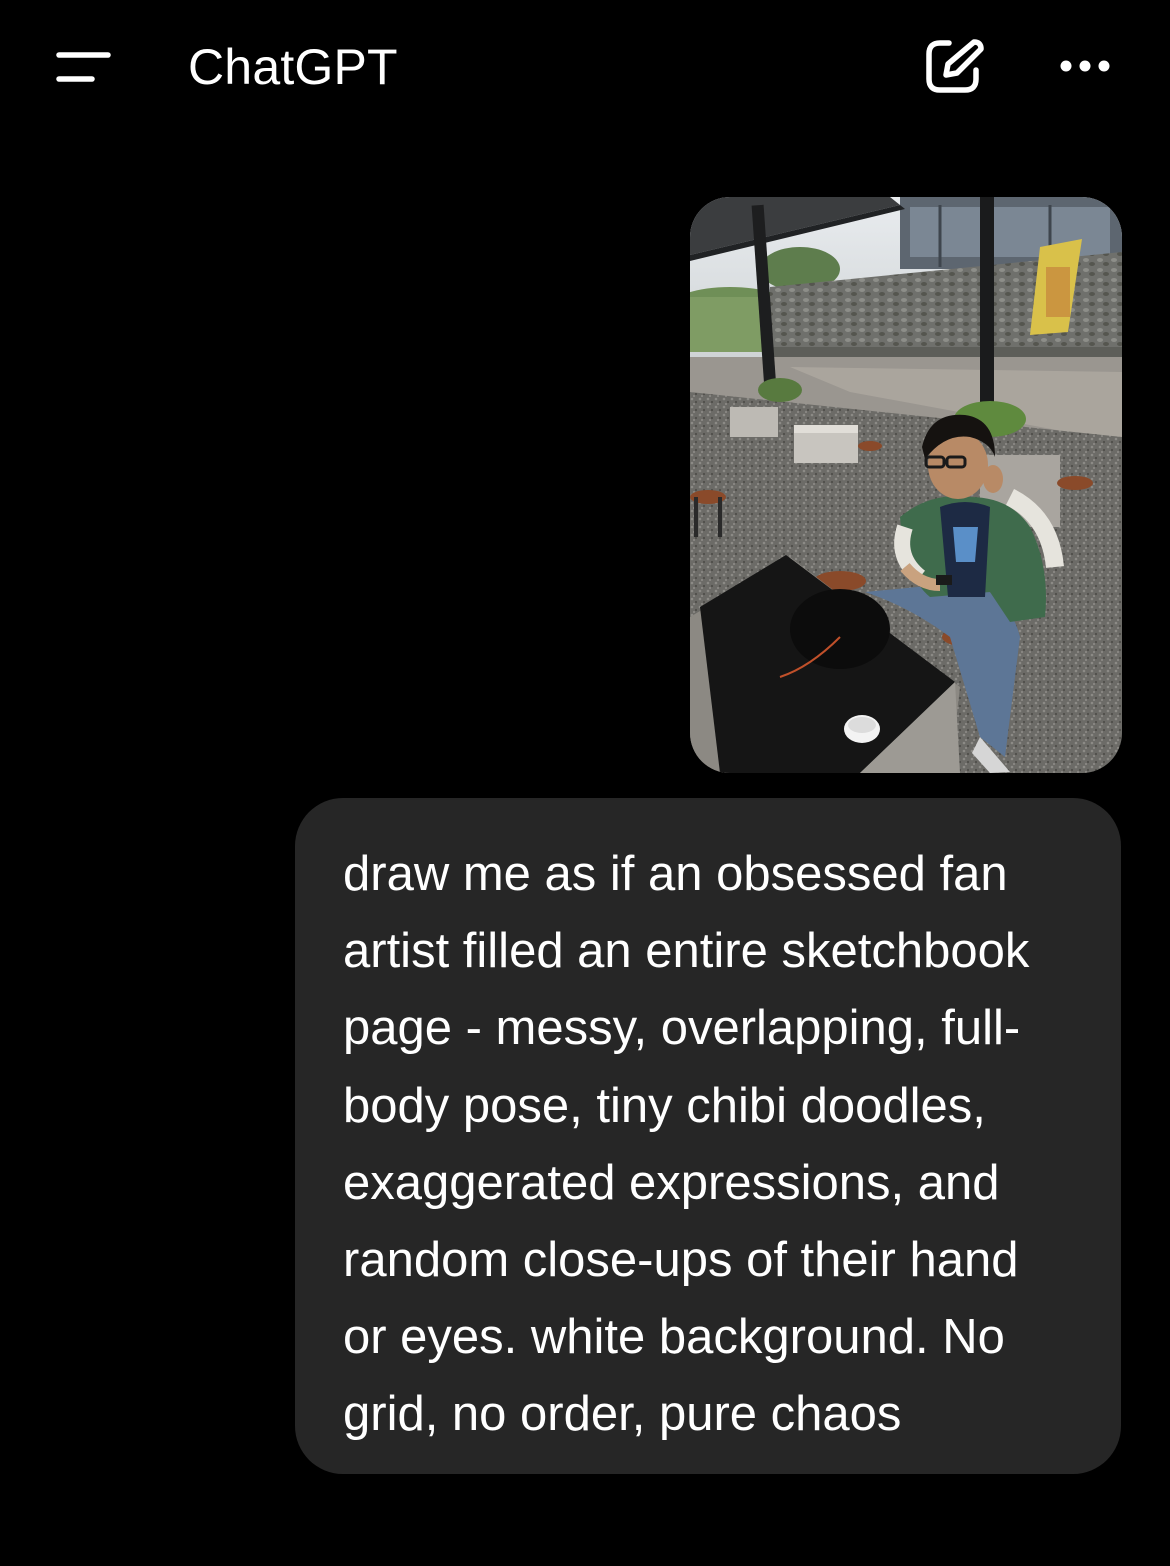  Describe the element at coordinates (686, 951) in the screenshot. I see `message-line: artist filled an entire sketchbook` at that location.